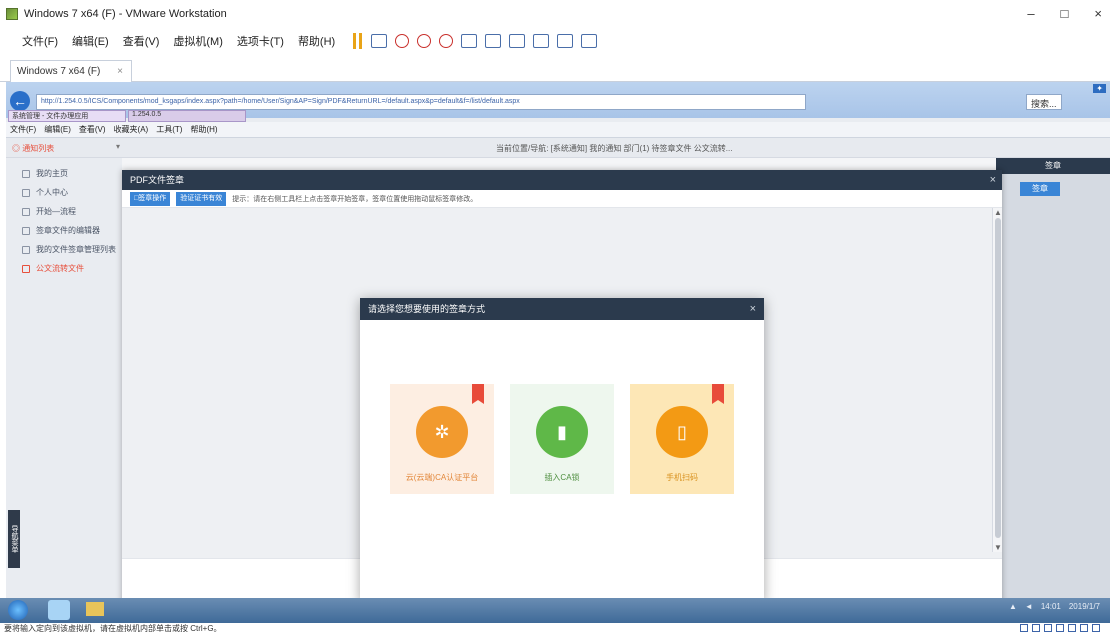 This screenshot has height=635, width=1110. Describe the element at coordinates (59, 71) in the screenshot. I see `vm-tab-label: Windows 7 x64 (F)` at that location.